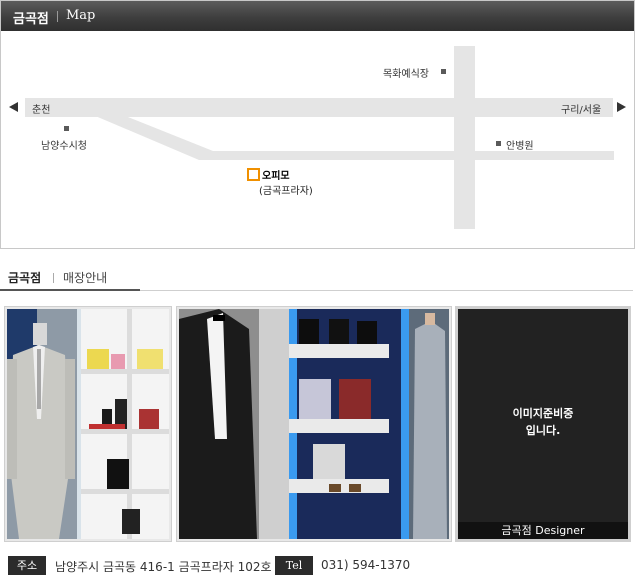  What do you see at coordinates (153, 137) in the screenshot?
I see `diagonal-road` at bounding box center [153, 137].